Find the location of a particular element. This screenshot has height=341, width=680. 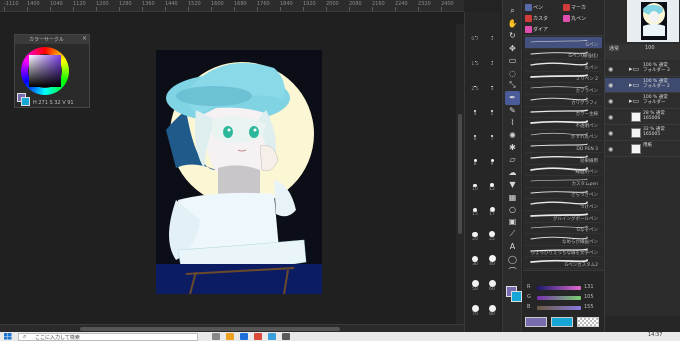

brush-size-option: 10 is located at coordinates (475, 181).